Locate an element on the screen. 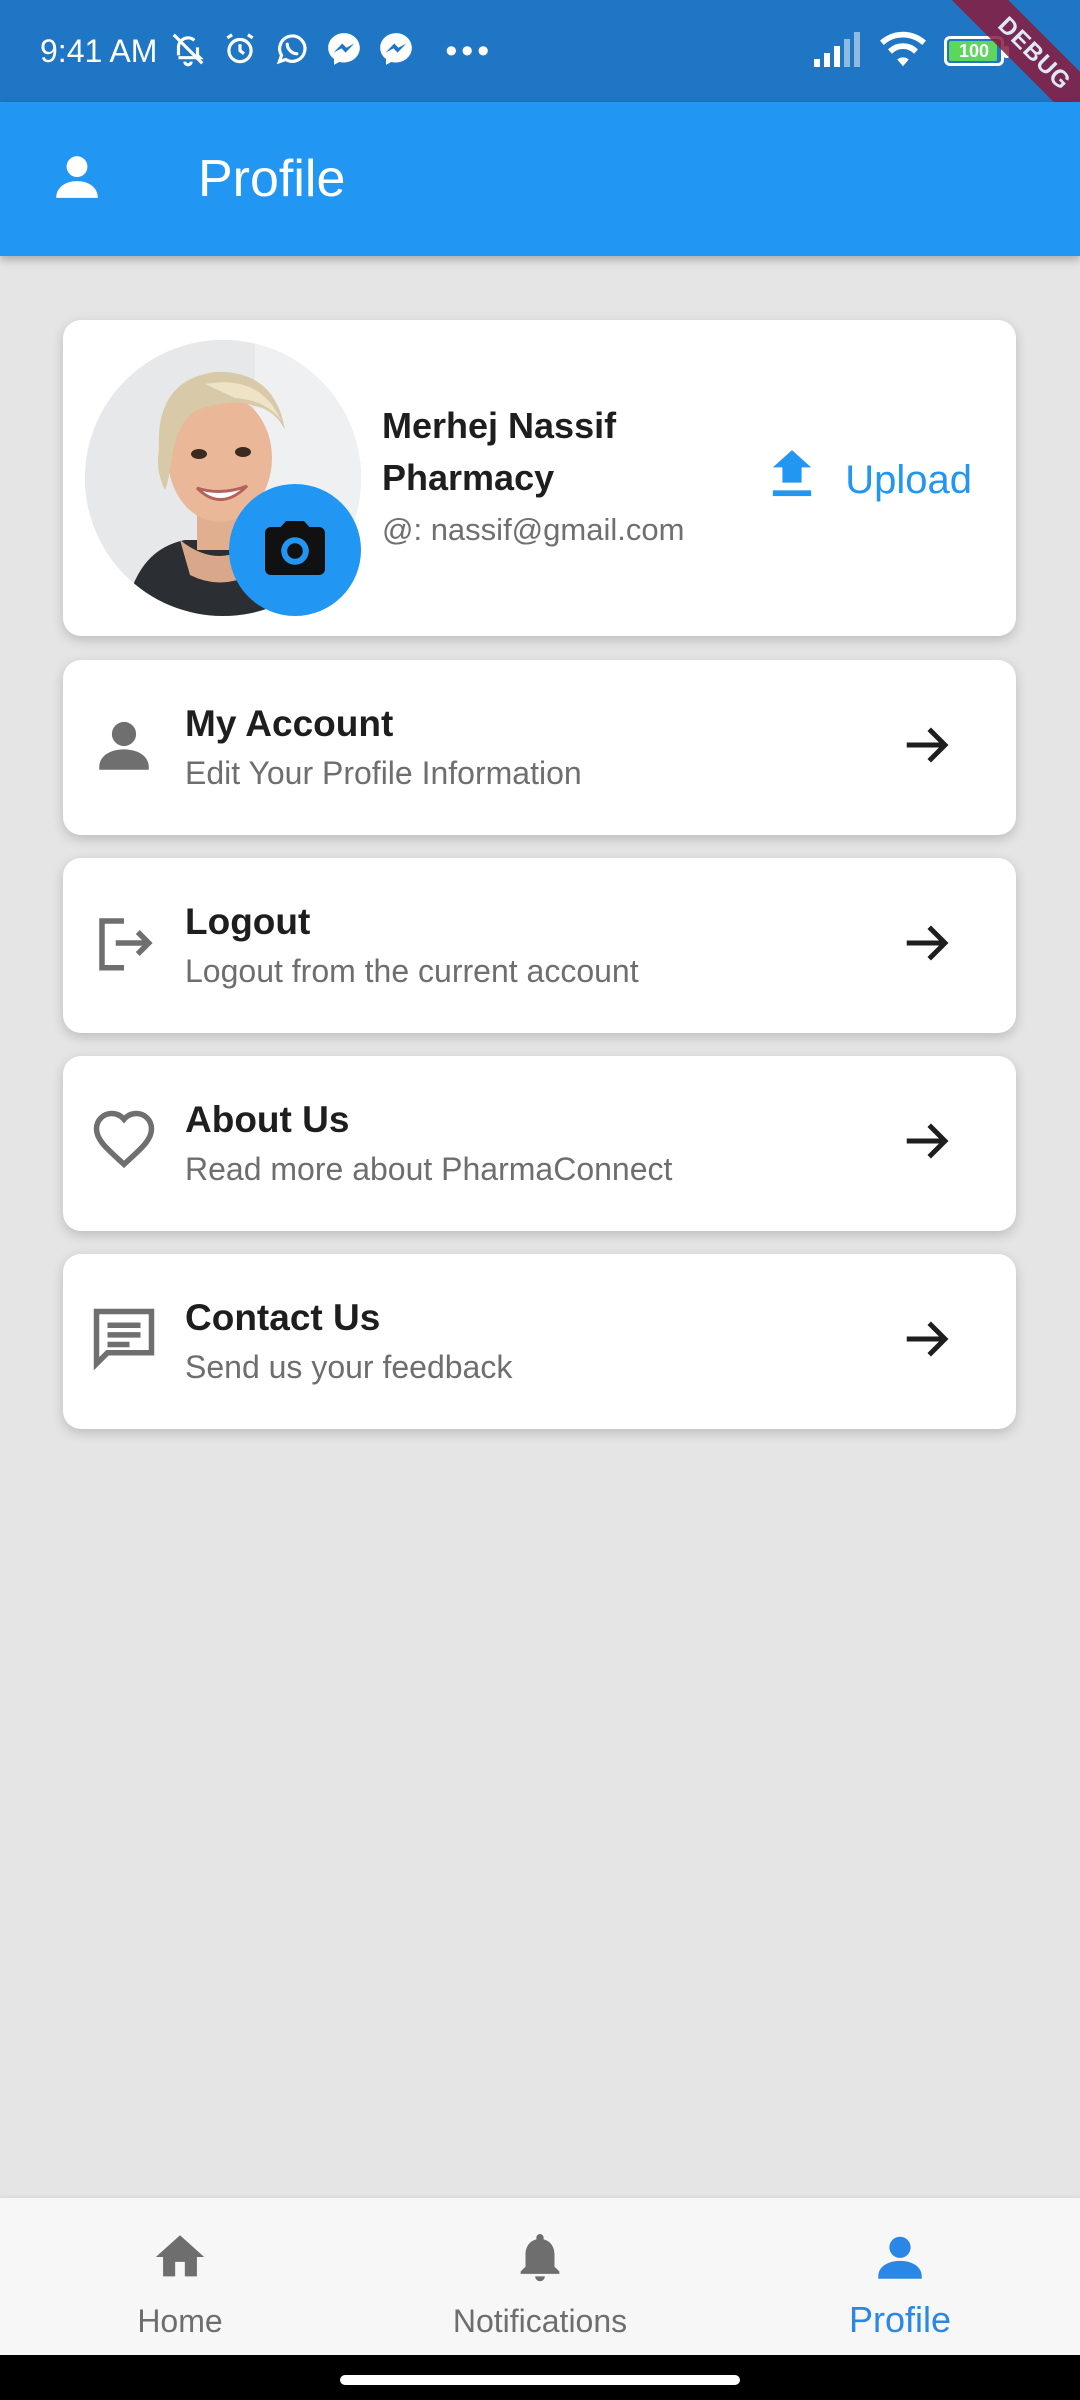 This screenshot has height=2400, width=1080. menu-item-title: Contact Us is located at coordinates (283, 1317).